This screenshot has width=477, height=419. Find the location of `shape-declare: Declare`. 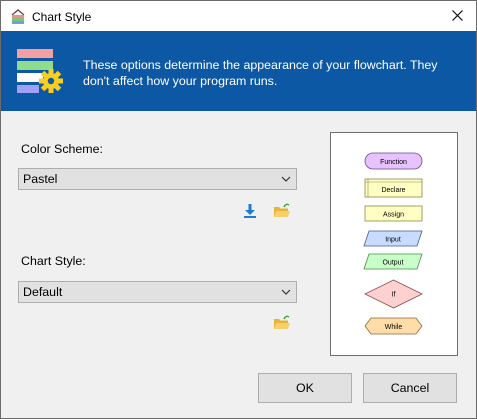

shape-declare: Declare is located at coordinates (393, 188).